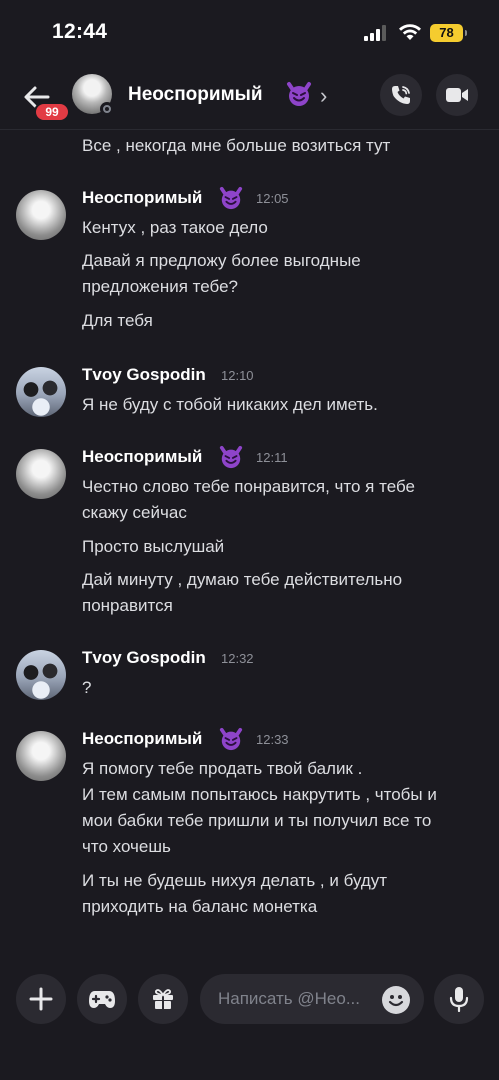 This screenshot has height=1080, width=499. I want to click on message-text: Для тебя, so click(117, 320).